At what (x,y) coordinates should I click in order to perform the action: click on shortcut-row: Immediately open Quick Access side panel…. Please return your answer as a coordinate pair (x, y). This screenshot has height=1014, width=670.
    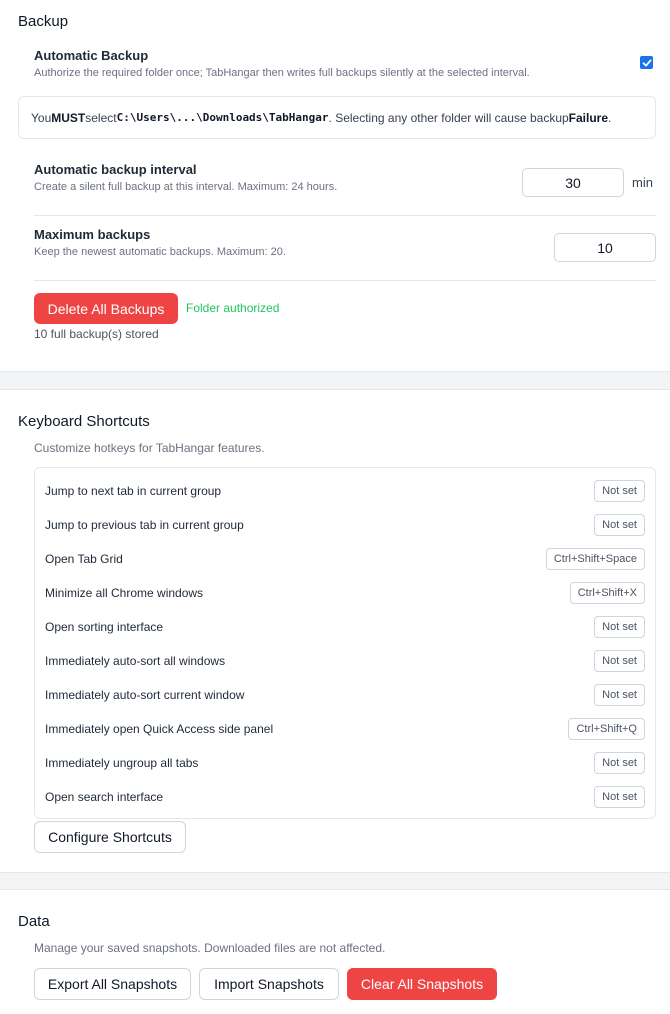
    Looking at the image, I should click on (345, 729).